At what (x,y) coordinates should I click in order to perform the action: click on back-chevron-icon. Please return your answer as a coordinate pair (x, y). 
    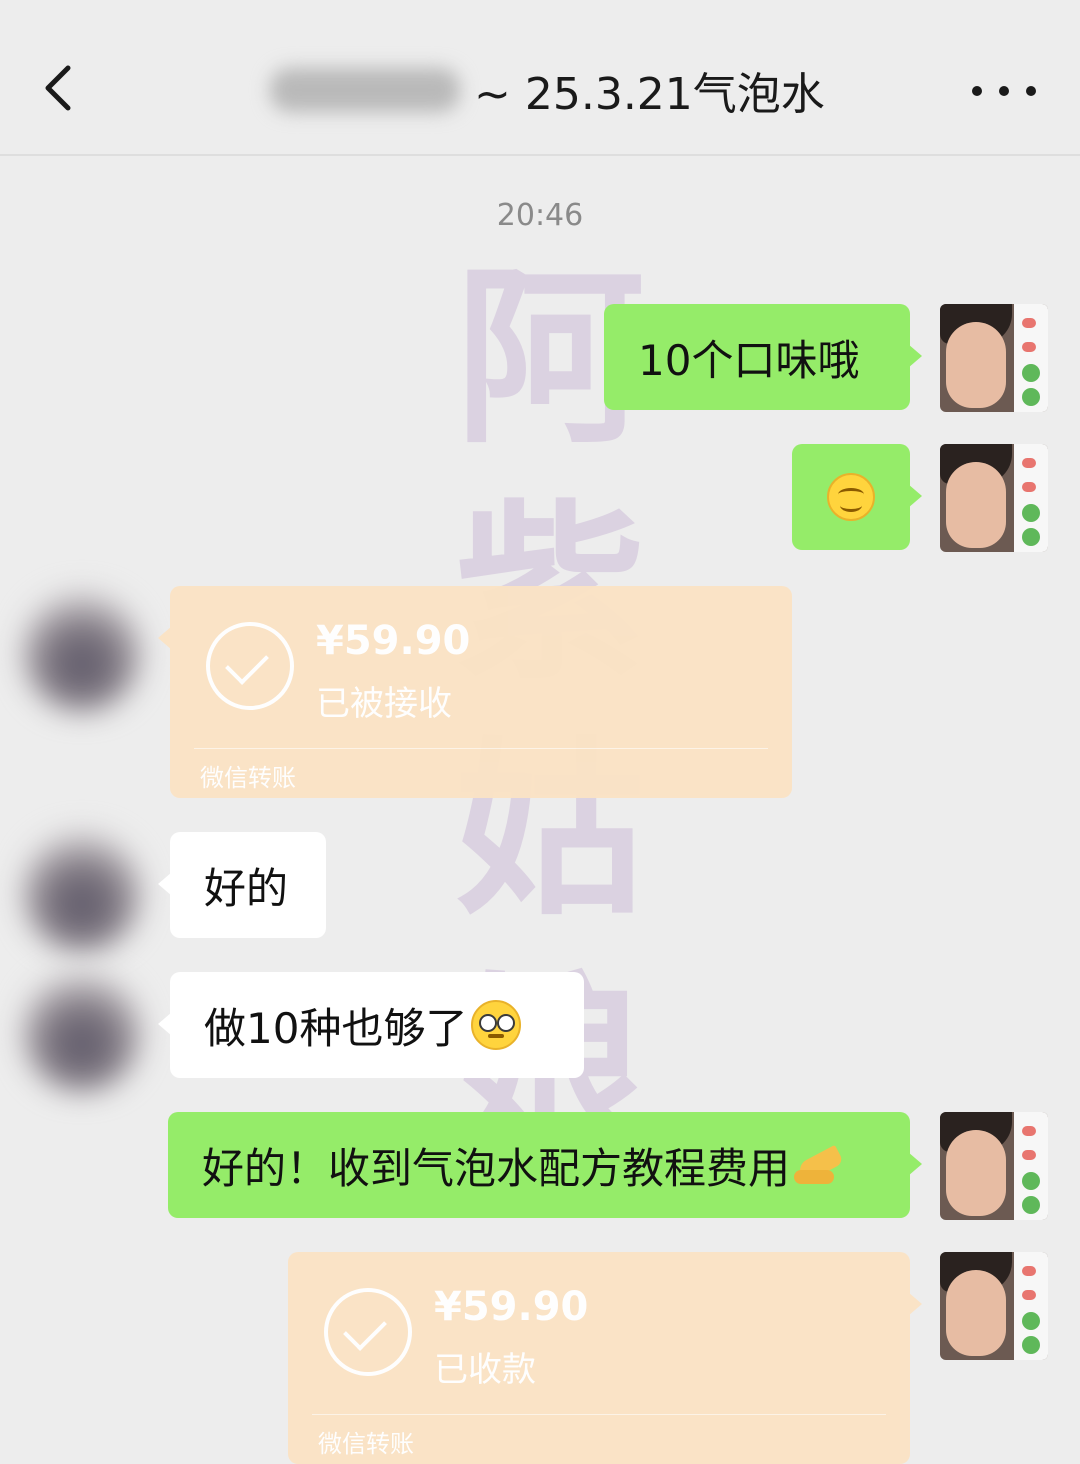
    Looking at the image, I should click on (58, 88).